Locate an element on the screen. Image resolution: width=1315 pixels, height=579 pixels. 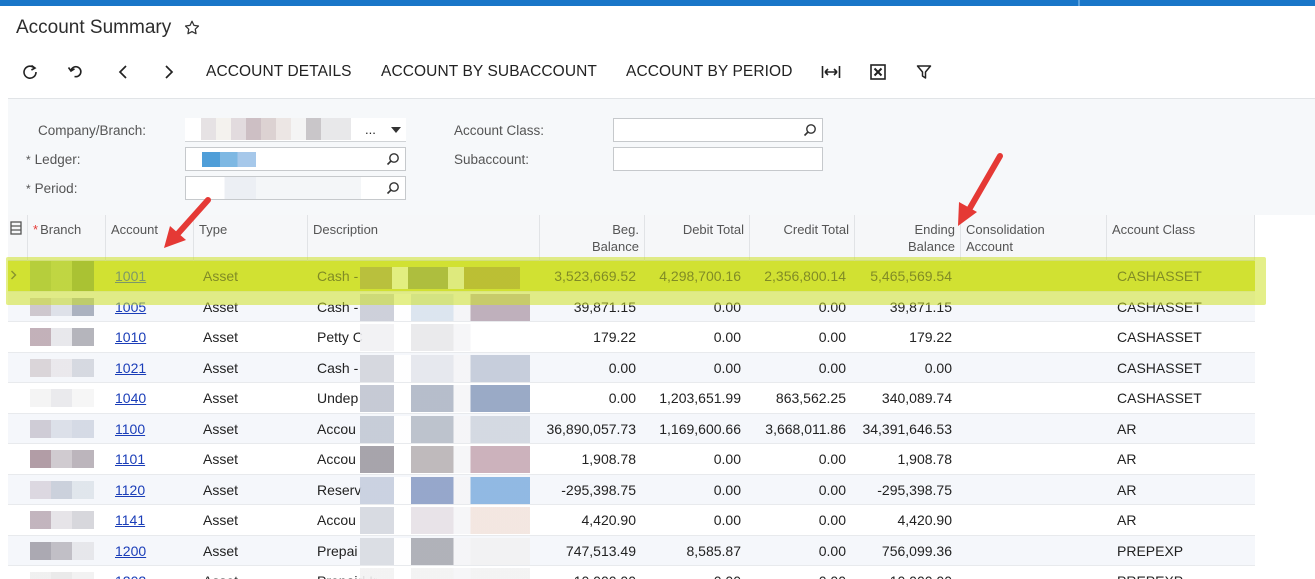
subaccount-label: Subaccount: is located at coordinates (492, 159).